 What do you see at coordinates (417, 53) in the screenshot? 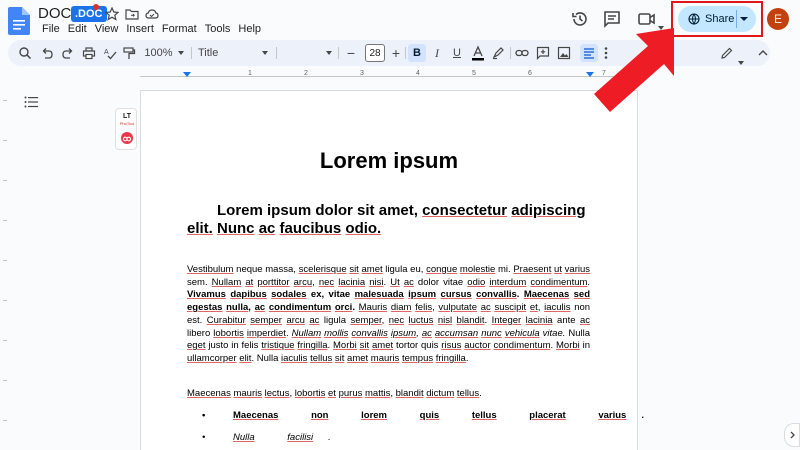
I see `bold-button: B` at bounding box center [417, 53].